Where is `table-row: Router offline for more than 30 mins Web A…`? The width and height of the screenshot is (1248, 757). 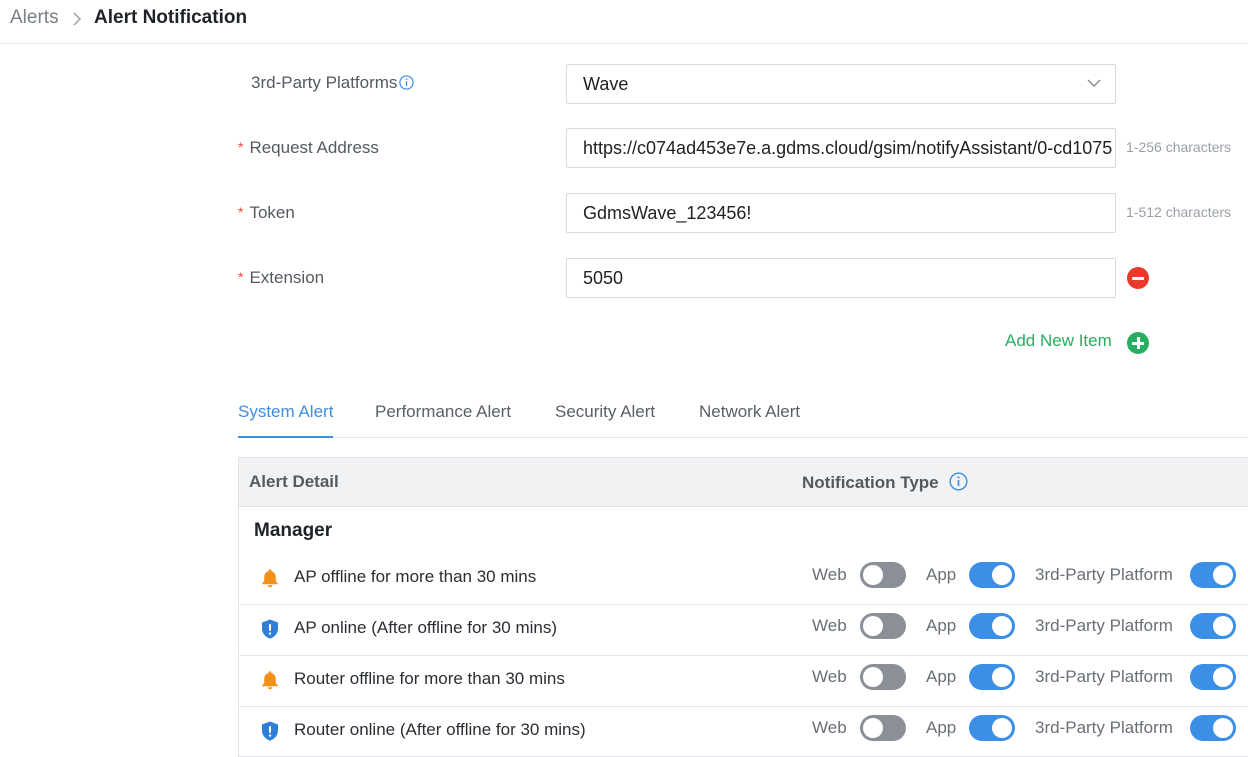
table-row: Router offline for more than 30 mins Web A… is located at coordinates (743, 681).